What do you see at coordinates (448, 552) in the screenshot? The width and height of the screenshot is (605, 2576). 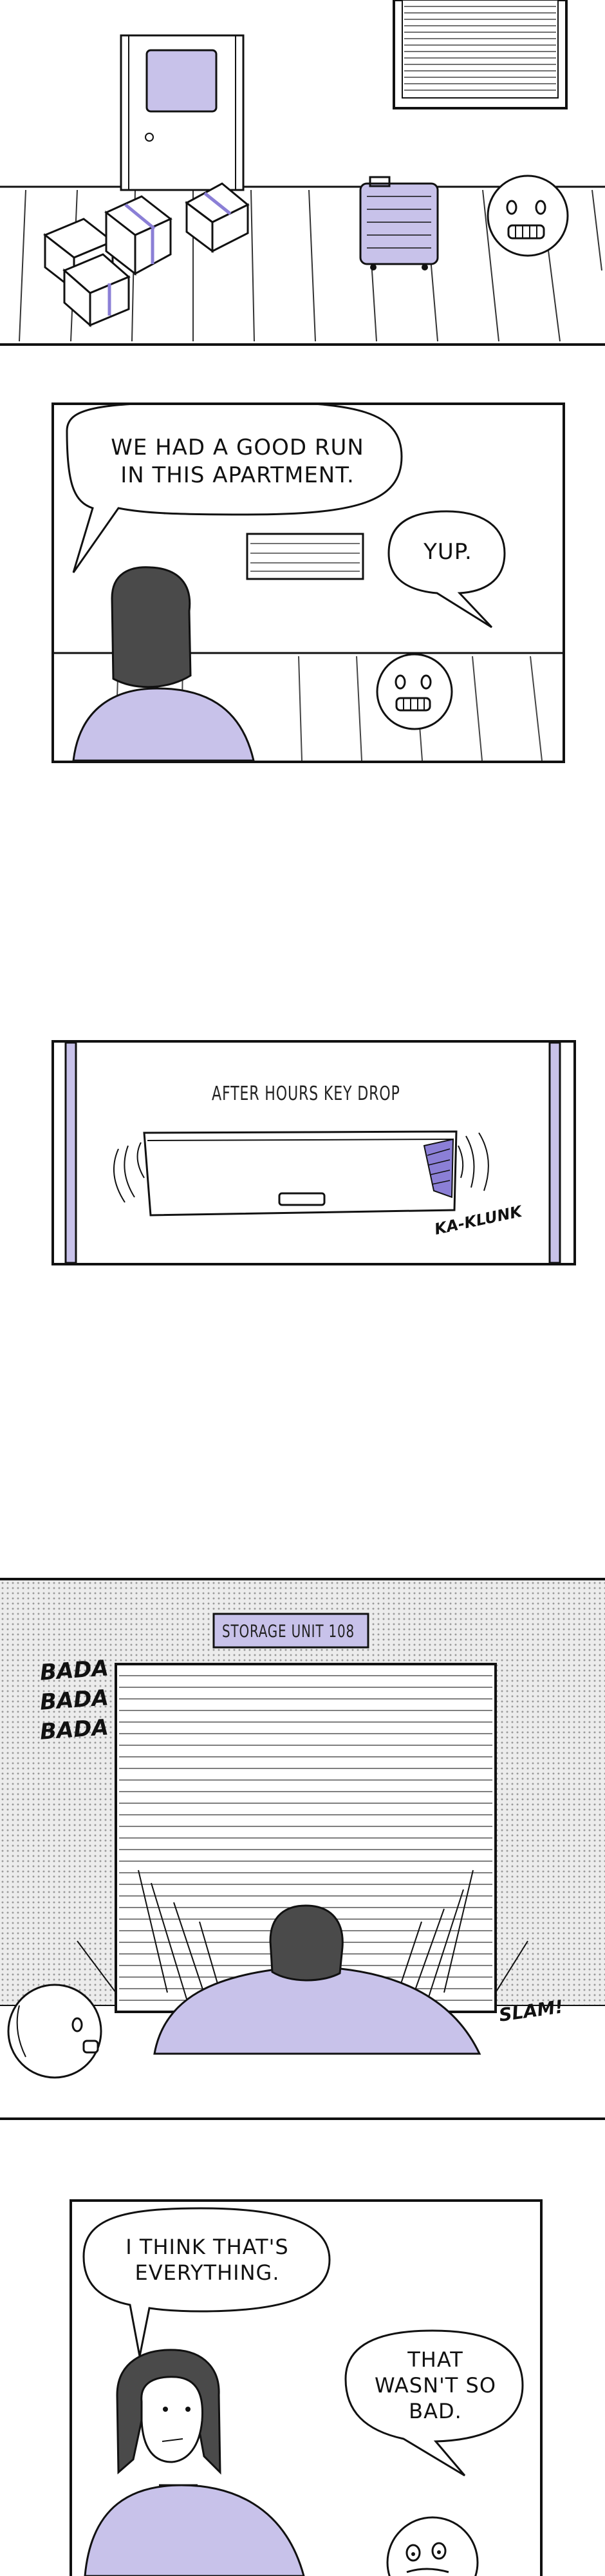 I see `speech-text-yup: YUP.` at bounding box center [448, 552].